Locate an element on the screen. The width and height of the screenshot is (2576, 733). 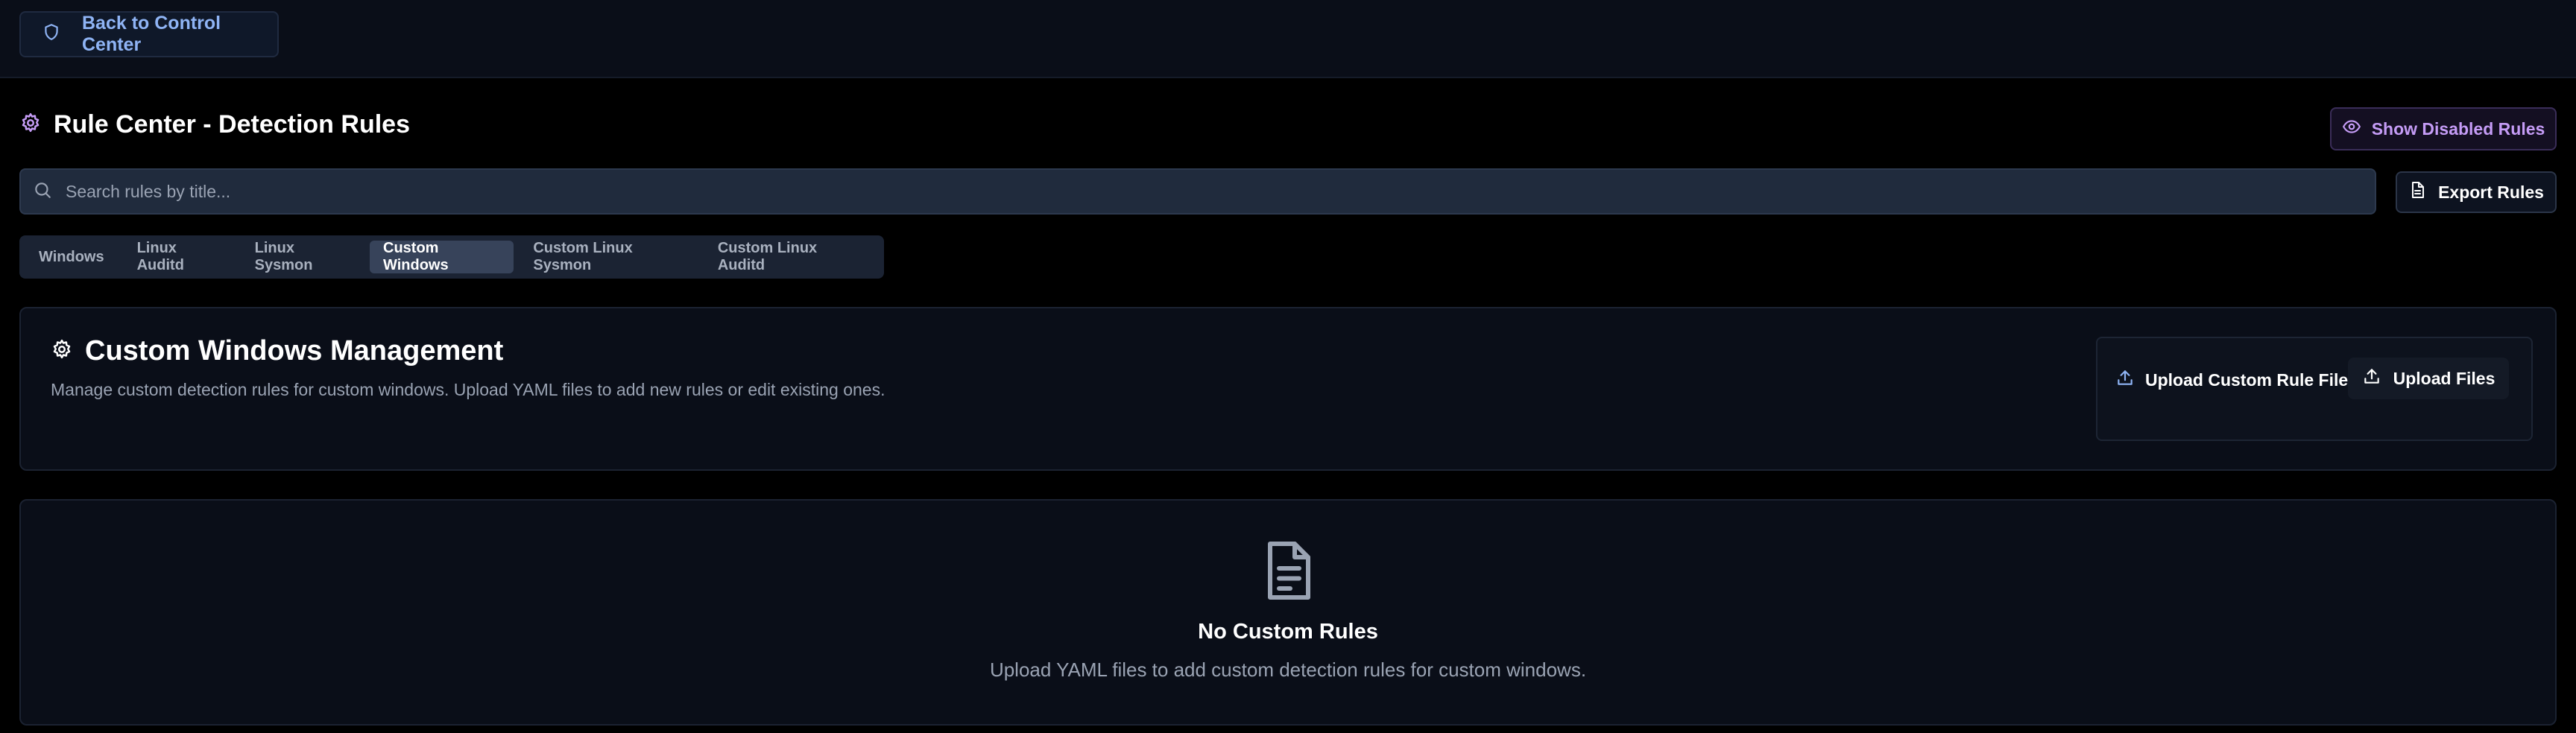
tab-custom-linux-auditd: Custom Linux Auditd is located at coordinates (788, 256).